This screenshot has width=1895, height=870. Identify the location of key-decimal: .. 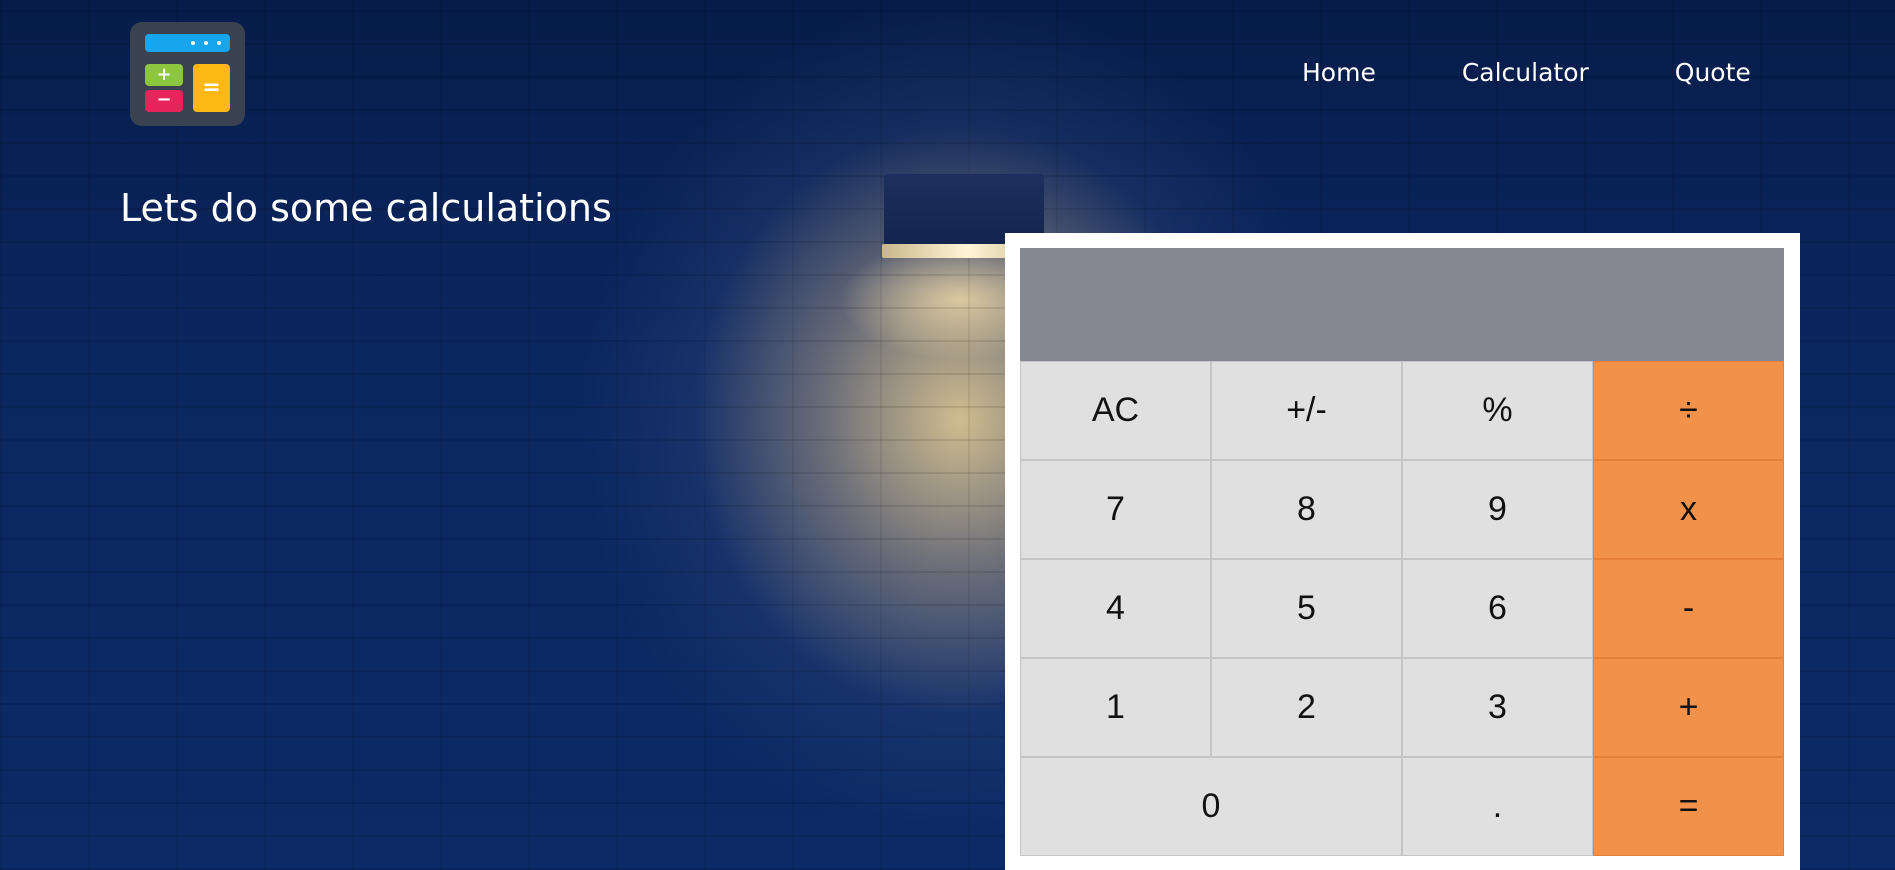
(1497, 806).